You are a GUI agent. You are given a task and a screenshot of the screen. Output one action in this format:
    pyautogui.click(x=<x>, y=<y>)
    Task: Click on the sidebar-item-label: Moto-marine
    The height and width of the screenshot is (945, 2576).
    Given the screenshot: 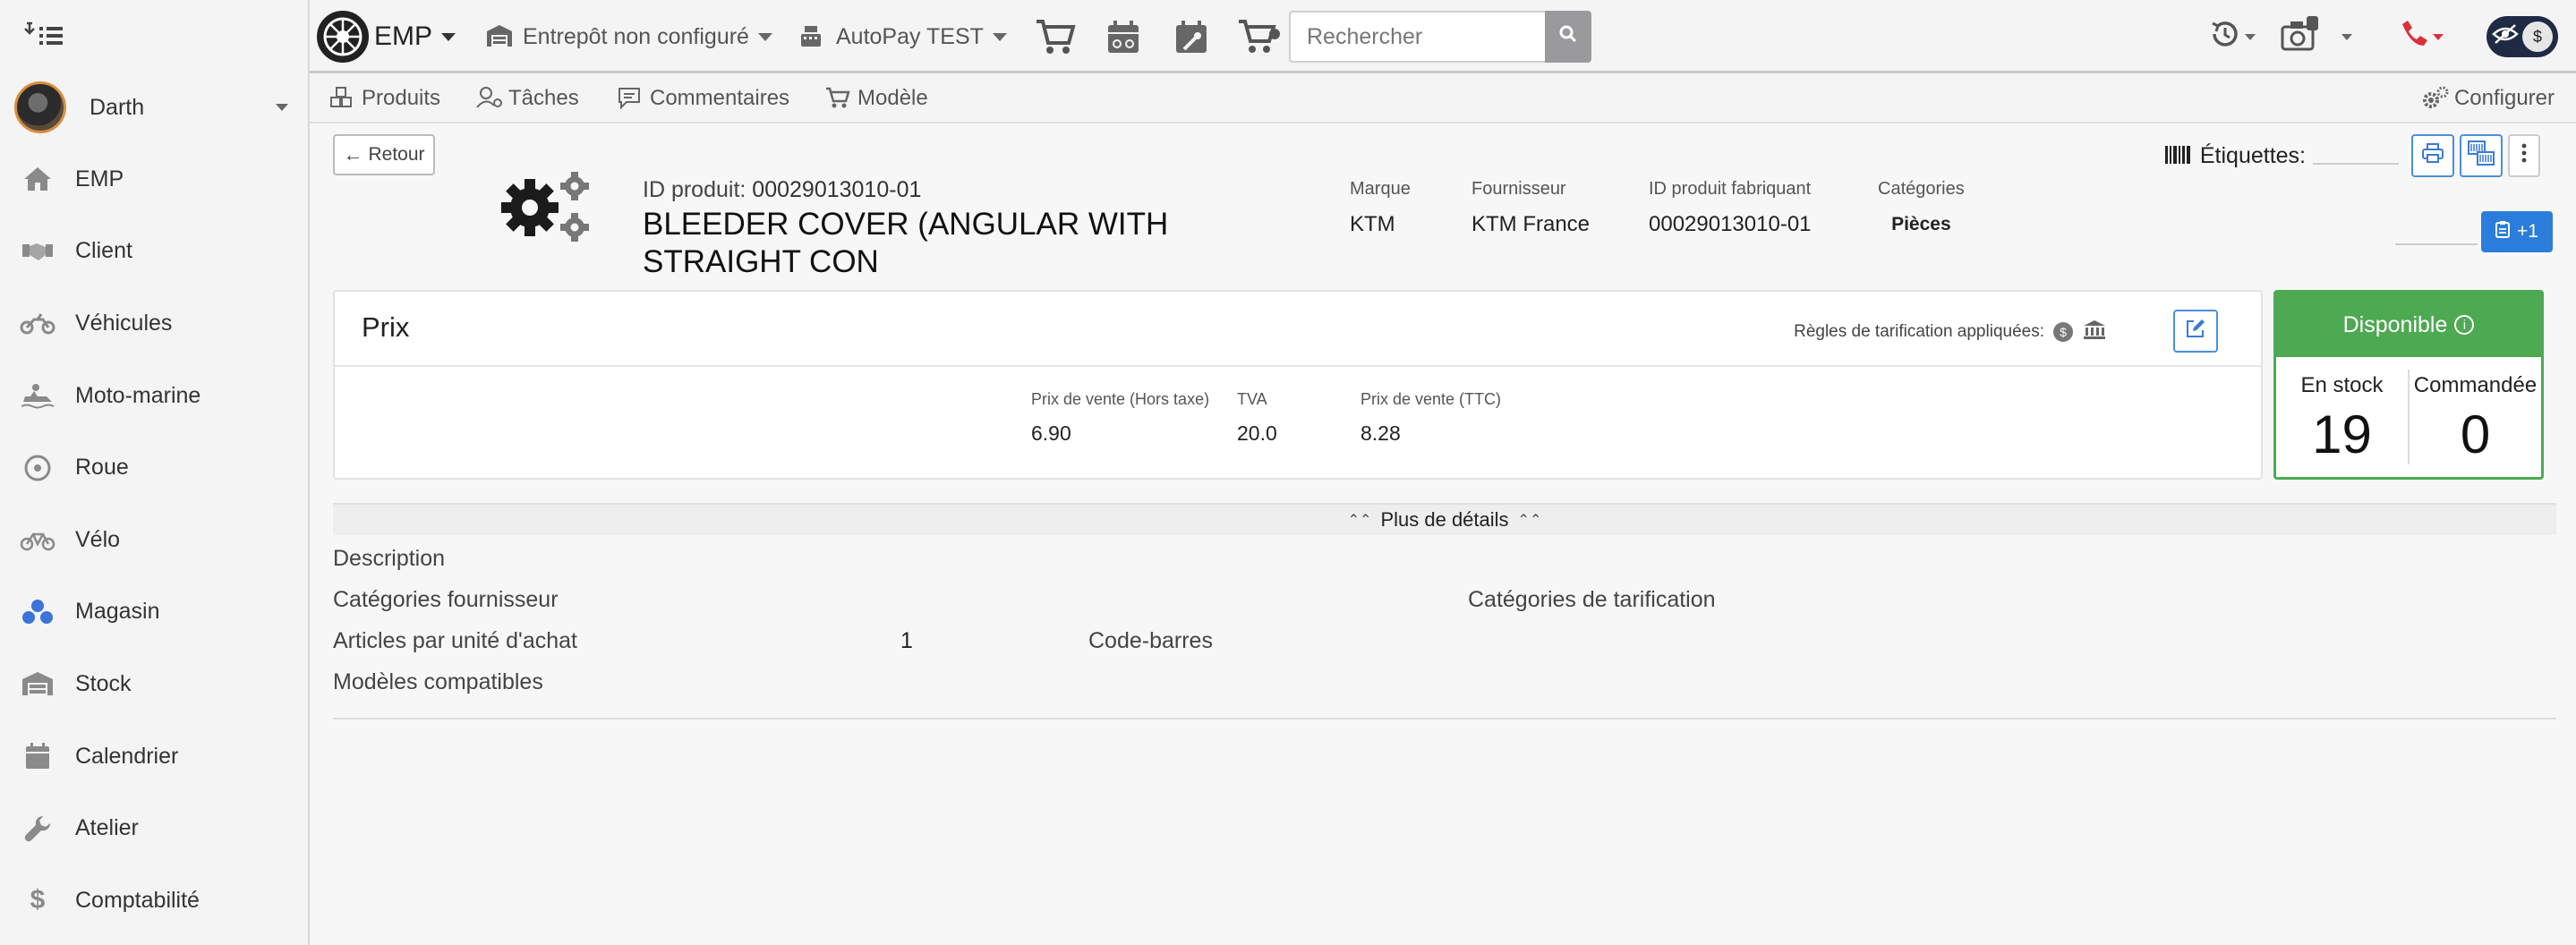 What is the action you would take?
    pyautogui.click(x=138, y=395)
    